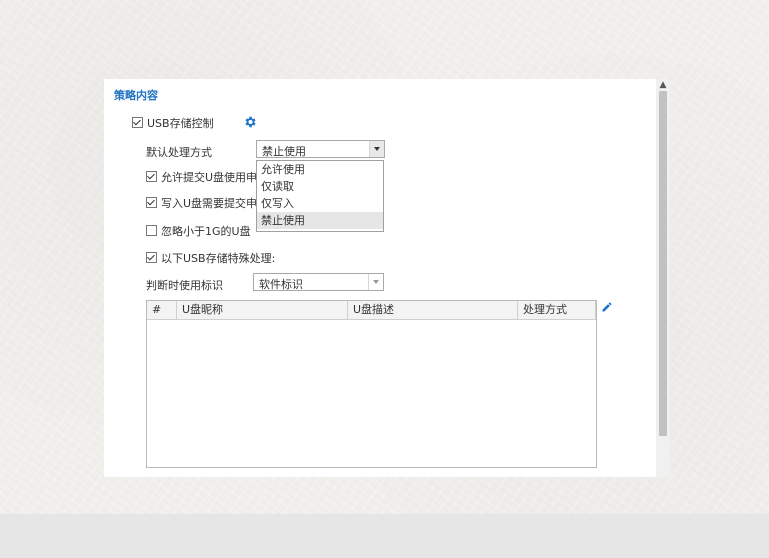 Image resolution: width=769 pixels, height=558 pixels. Describe the element at coordinates (281, 284) in the screenshot. I see `identifier-value: 软件标识` at that location.